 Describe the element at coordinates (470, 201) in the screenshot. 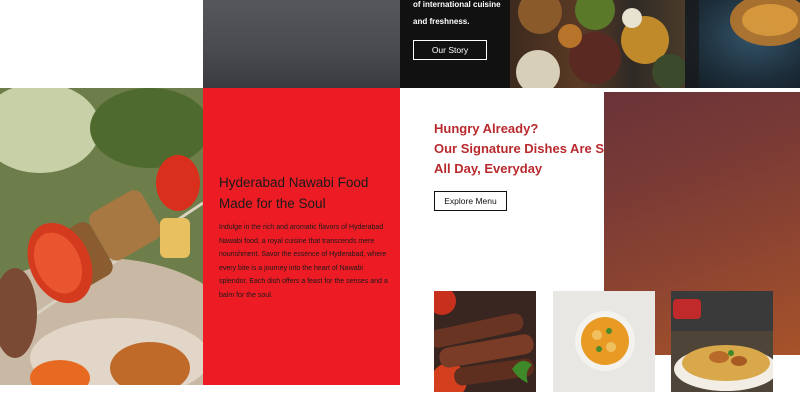

I see `explore-menu-button: Explore Menu` at that location.